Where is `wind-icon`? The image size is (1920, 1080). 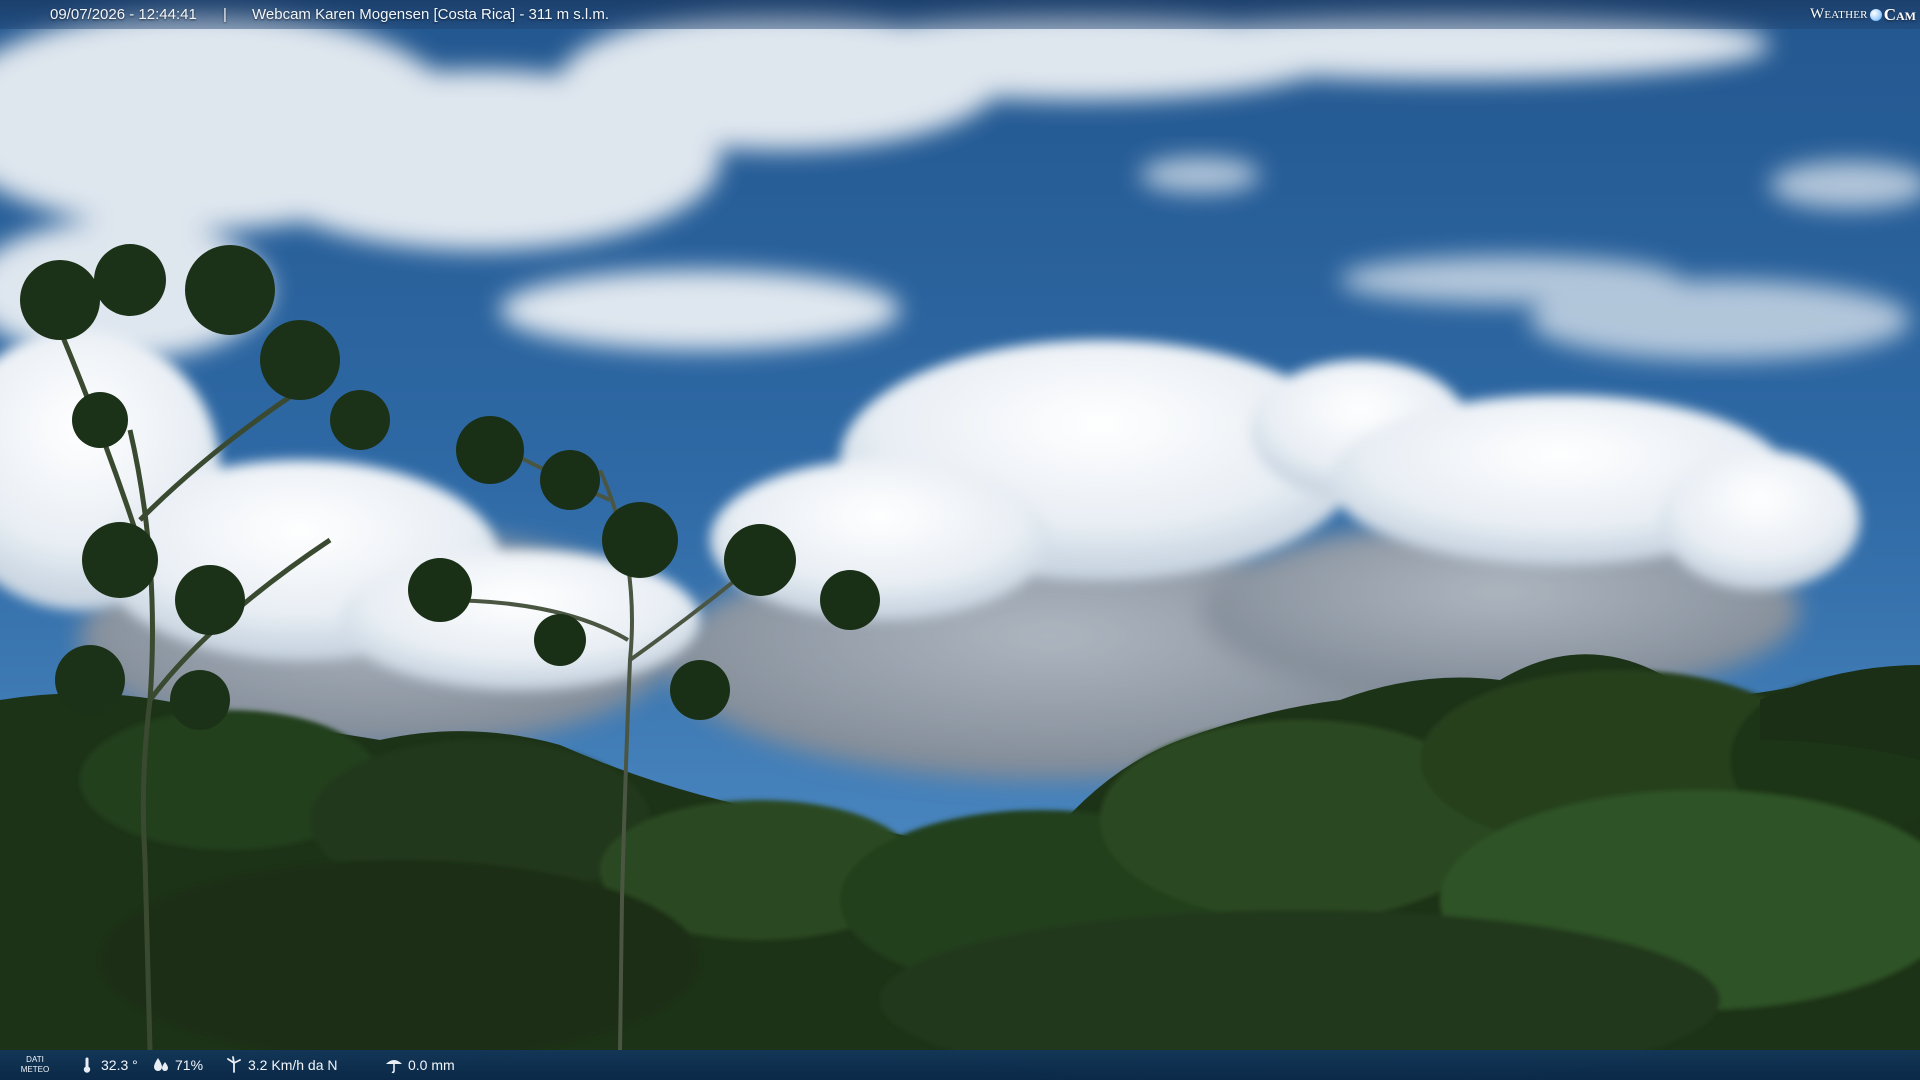
wind-icon is located at coordinates (234, 1065).